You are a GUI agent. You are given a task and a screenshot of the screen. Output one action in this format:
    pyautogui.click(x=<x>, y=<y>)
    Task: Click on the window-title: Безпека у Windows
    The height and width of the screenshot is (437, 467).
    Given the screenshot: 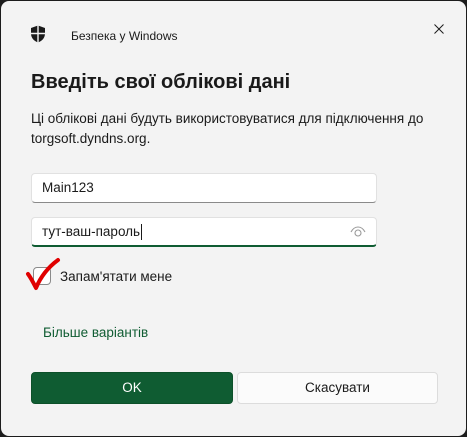 What is the action you would take?
    pyautogui.click(x=124, y=36)
    